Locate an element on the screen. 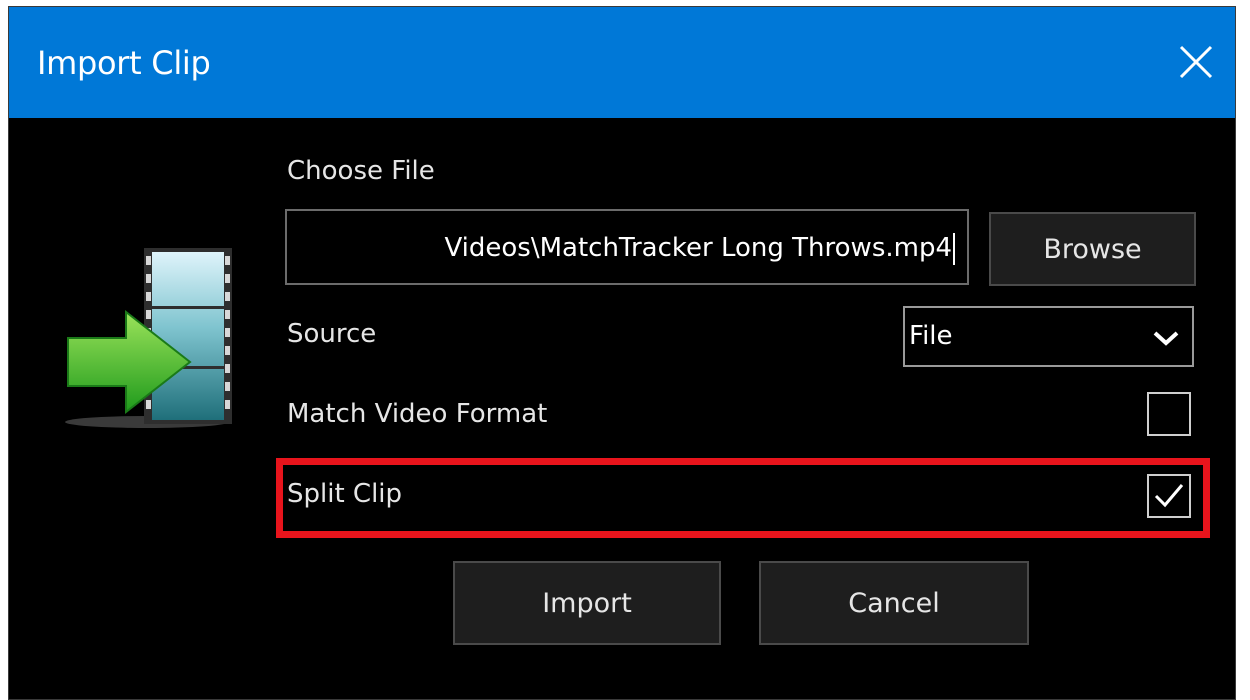 The height and width of the screenshot is (700, 1250). file-path-input: Videos\MatchTracker Long Throws.mp4 is located at coordinates (627, 247).